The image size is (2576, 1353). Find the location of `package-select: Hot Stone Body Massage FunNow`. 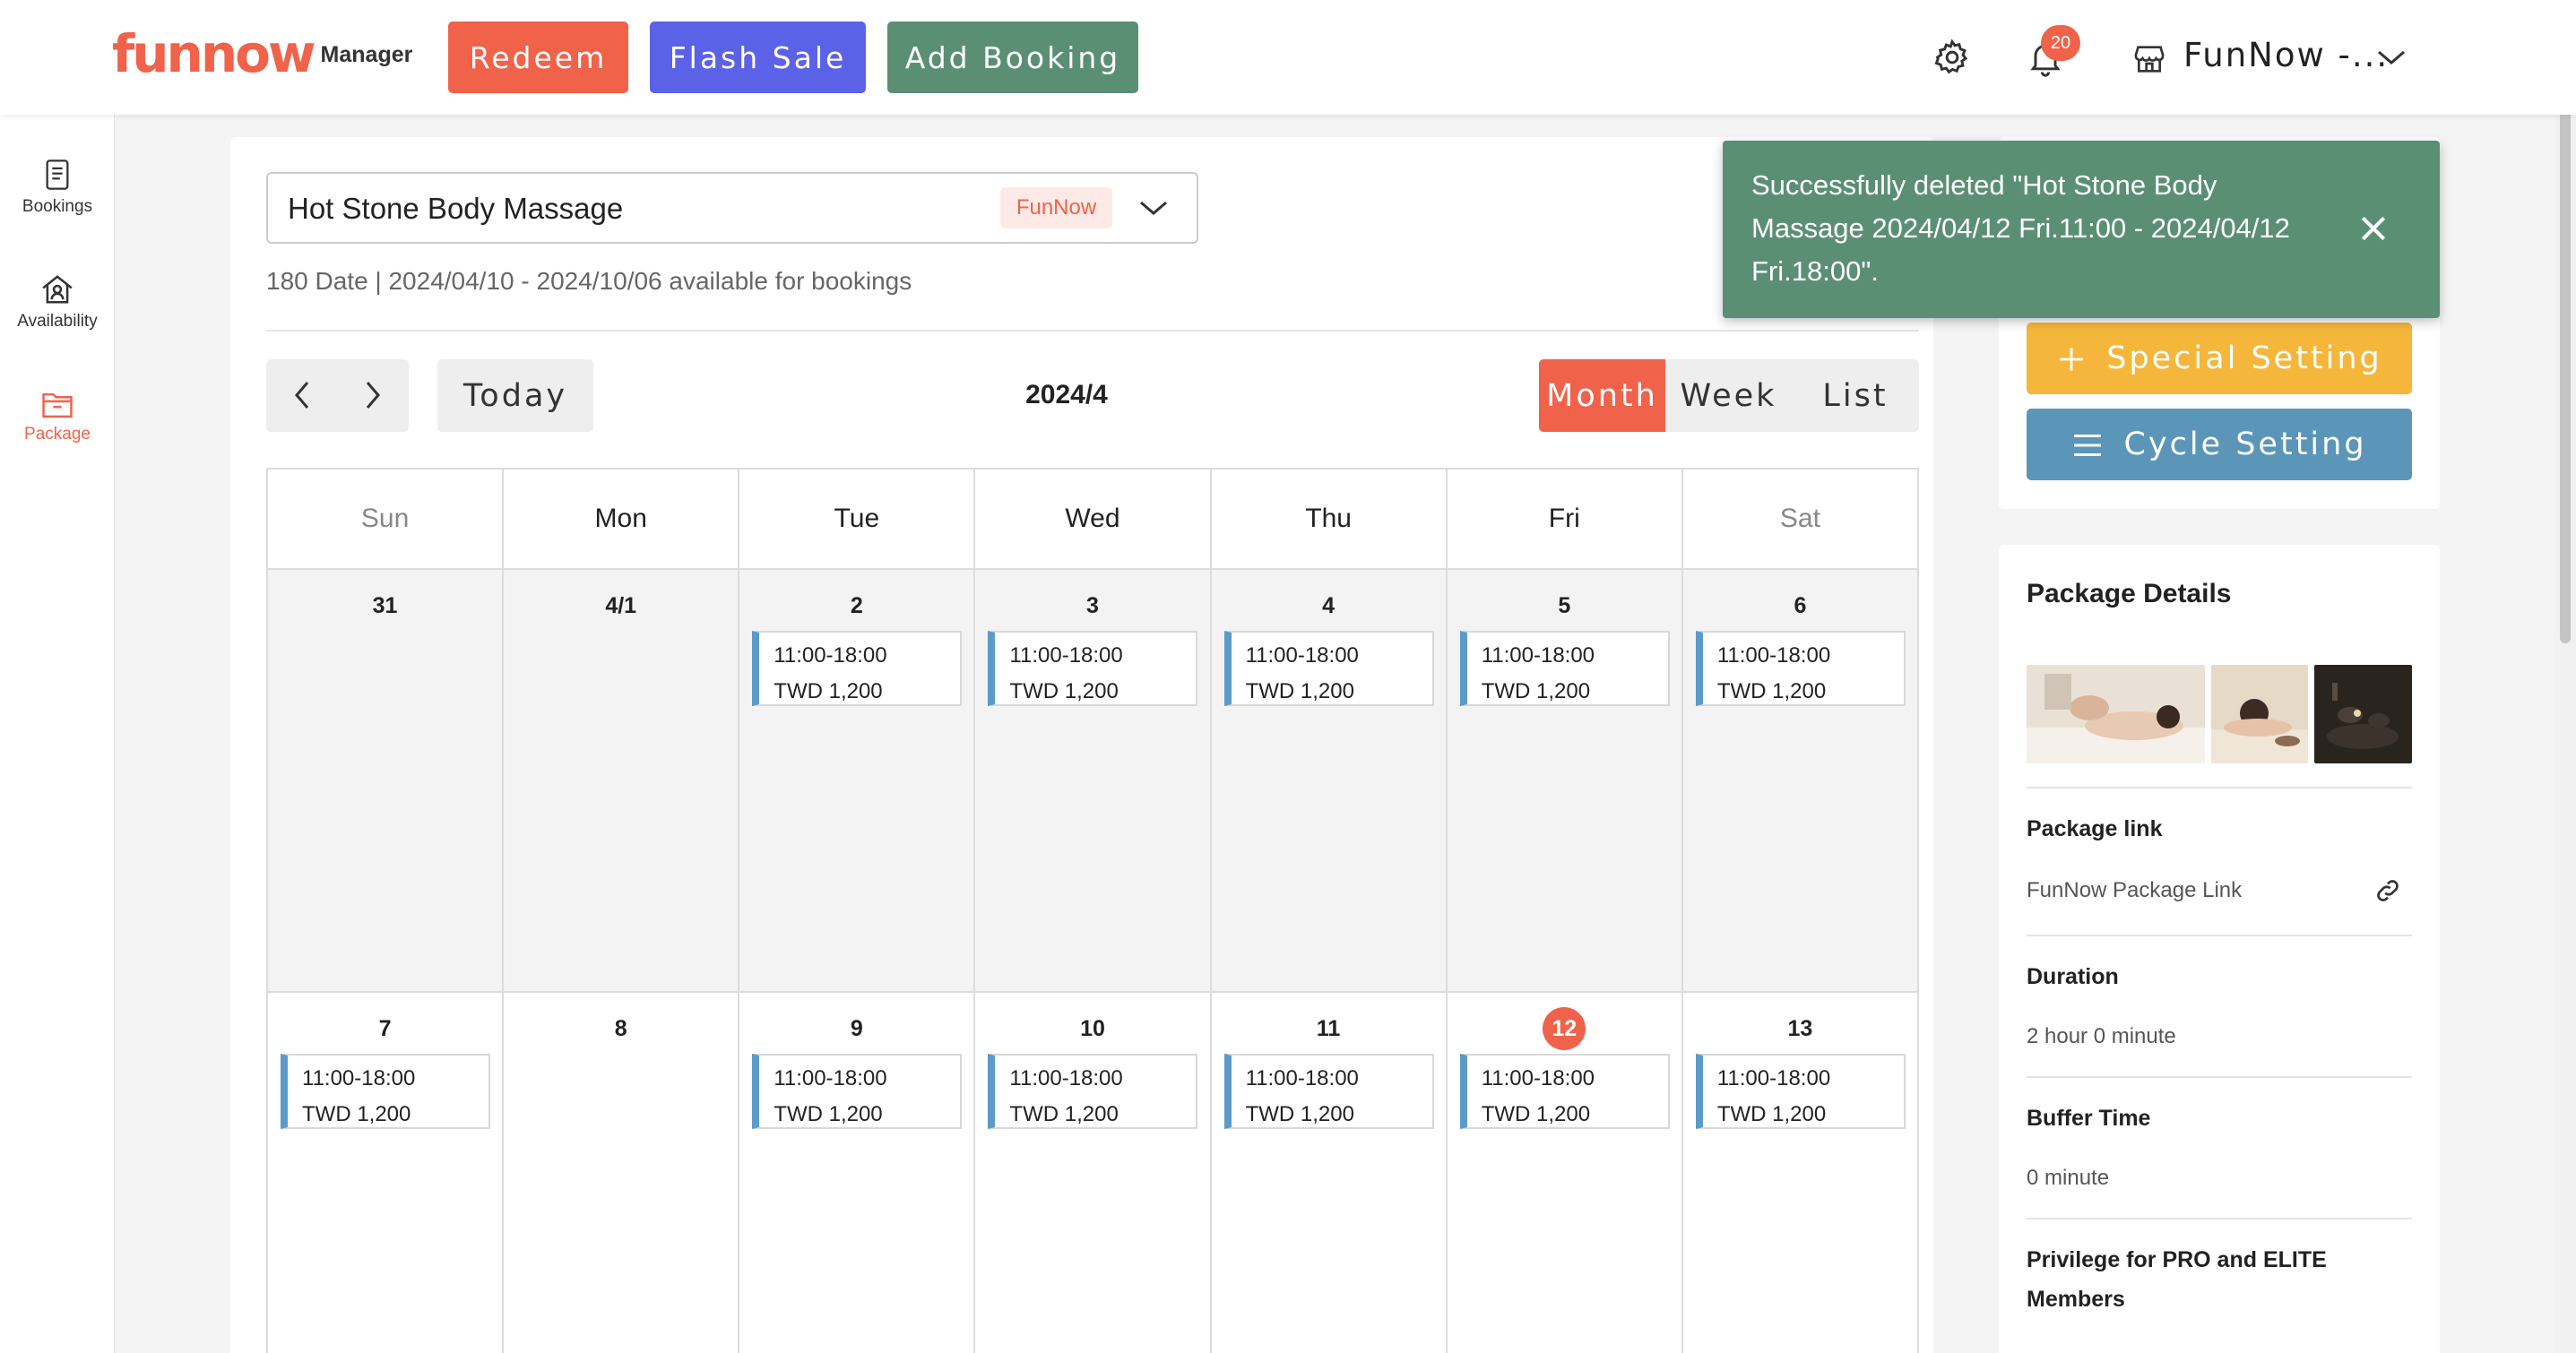

package-select: Hot Stone Body Massage FunNow is located at coordinates (732, 208).